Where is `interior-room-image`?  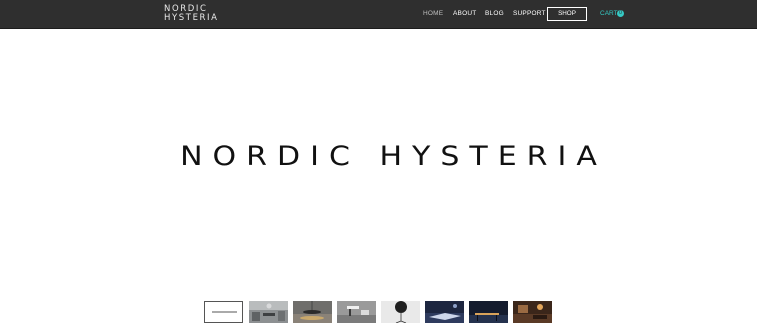 interior-room-image is located at coordinates (268, 312).